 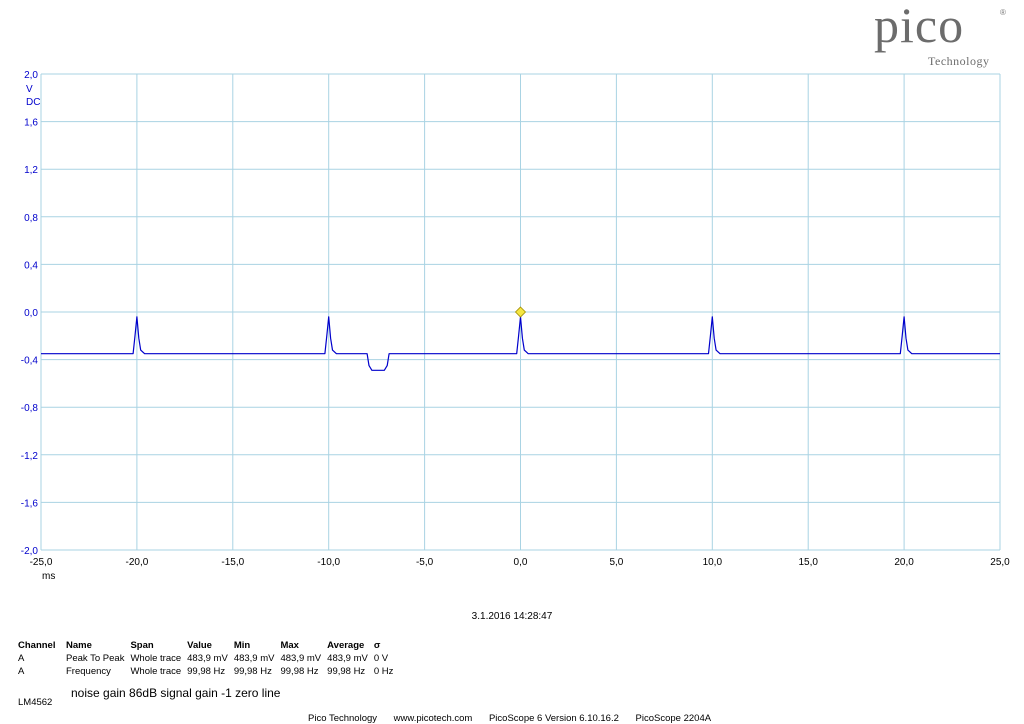 I want to click on y-unit-label: V, so click(x=29, y=89).